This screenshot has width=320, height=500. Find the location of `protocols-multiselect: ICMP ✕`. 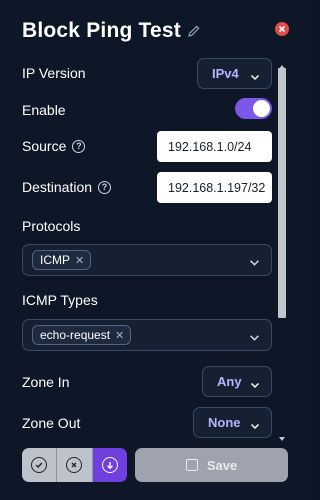

protocols-multiselect: ICMP ✕ is located at coordinates (147, 260).